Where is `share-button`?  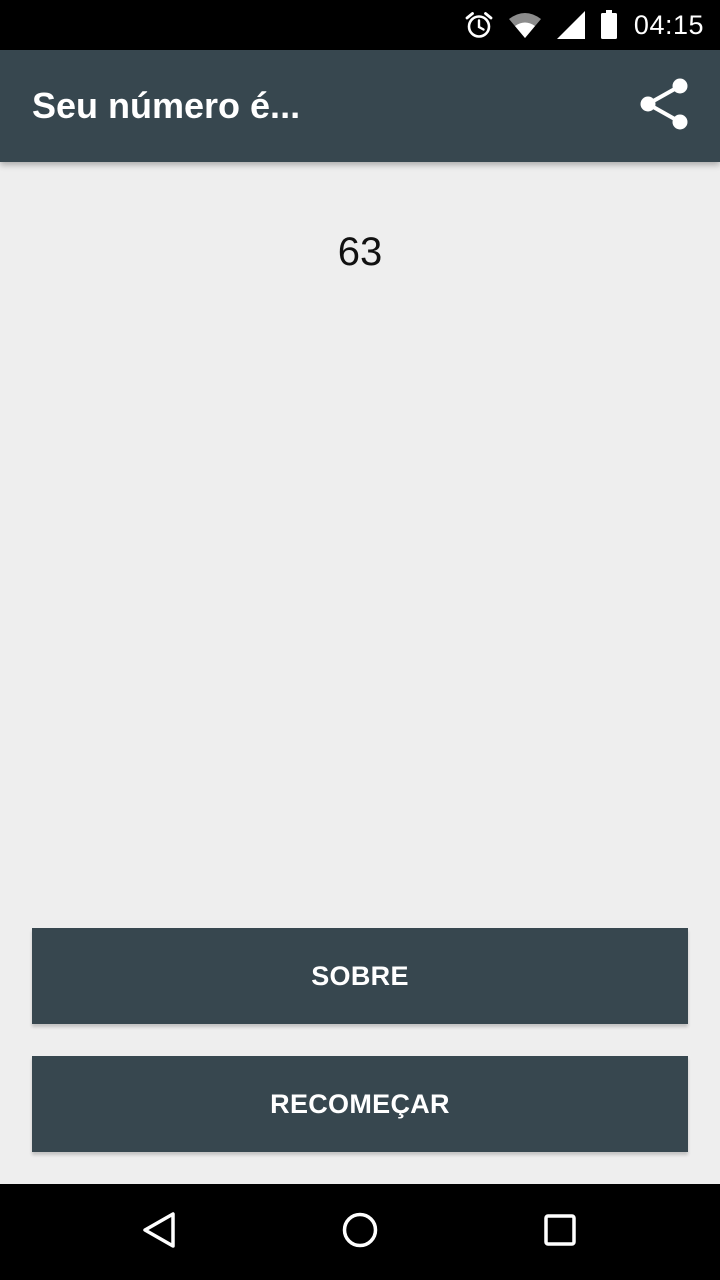 share-button is located at coordinates (664, 106).